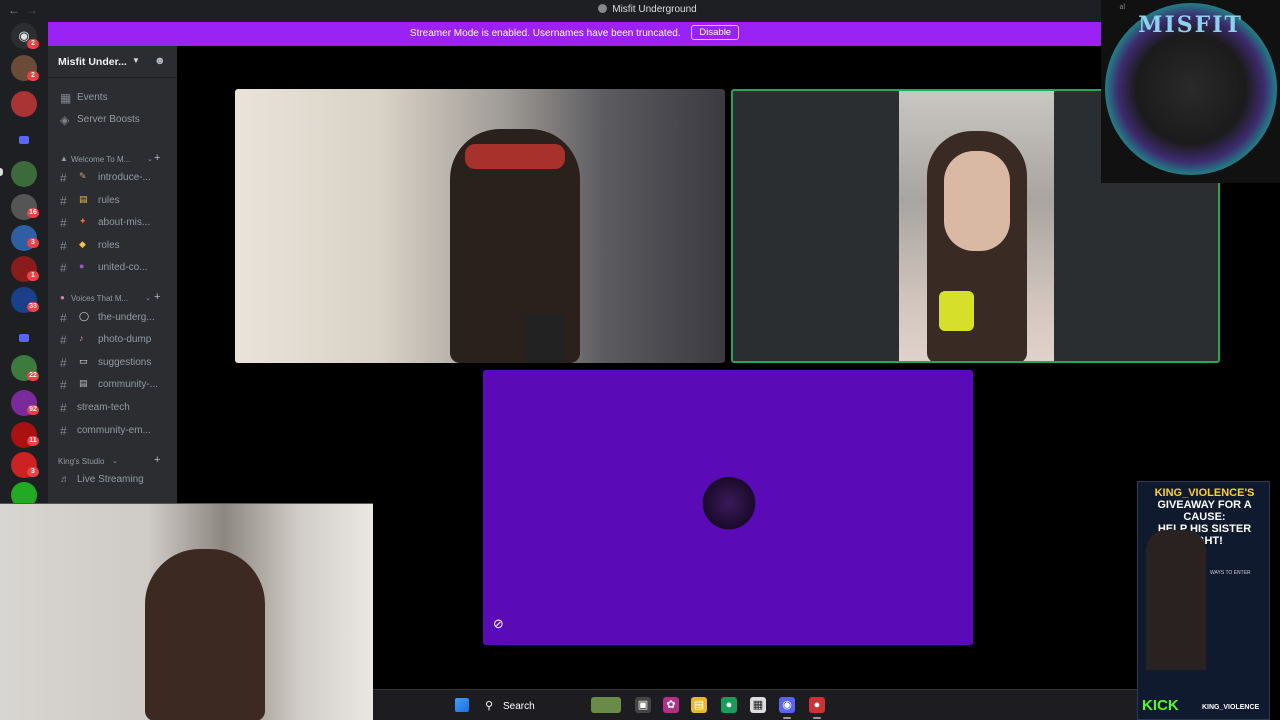 The height and width of the screenshot is (720, 1280). I want to click on streamer-figure, so click(205, 634).